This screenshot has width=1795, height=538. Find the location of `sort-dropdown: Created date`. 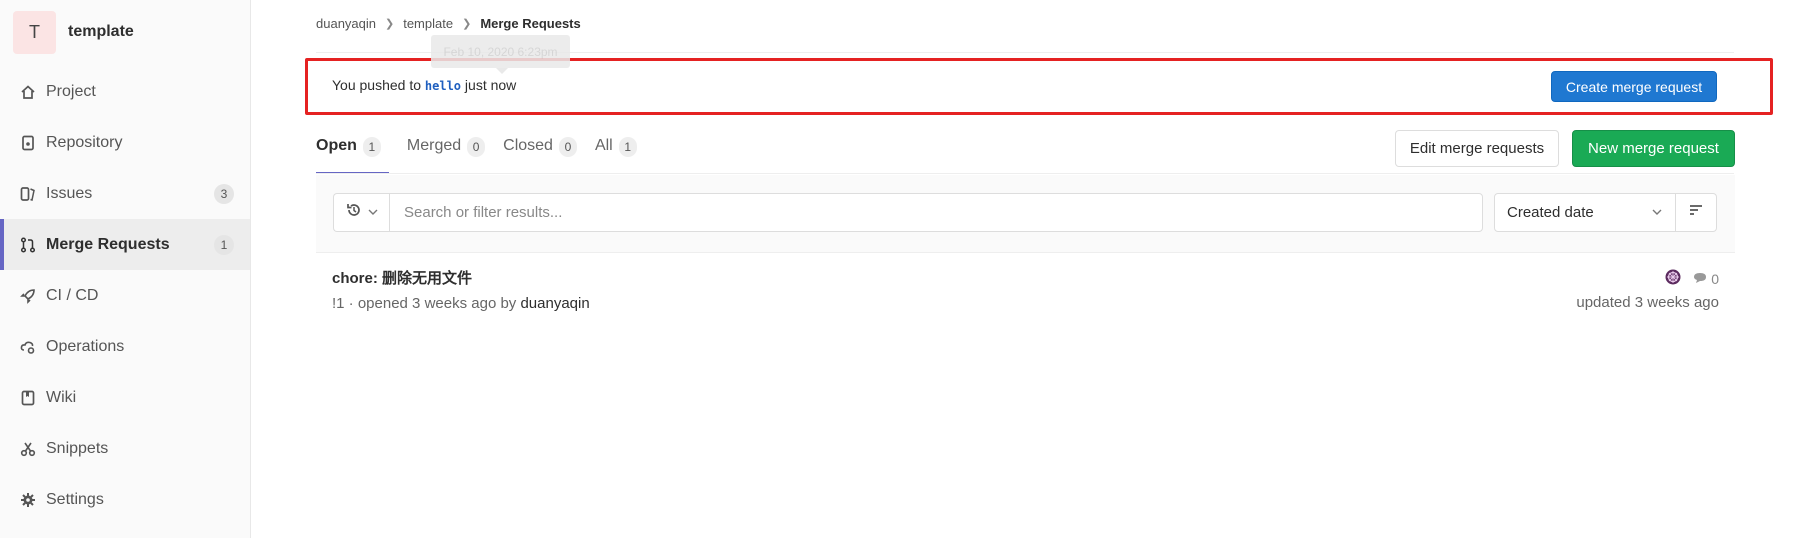

sort-dropdown: Created date is located at coordinates (1585, 212).